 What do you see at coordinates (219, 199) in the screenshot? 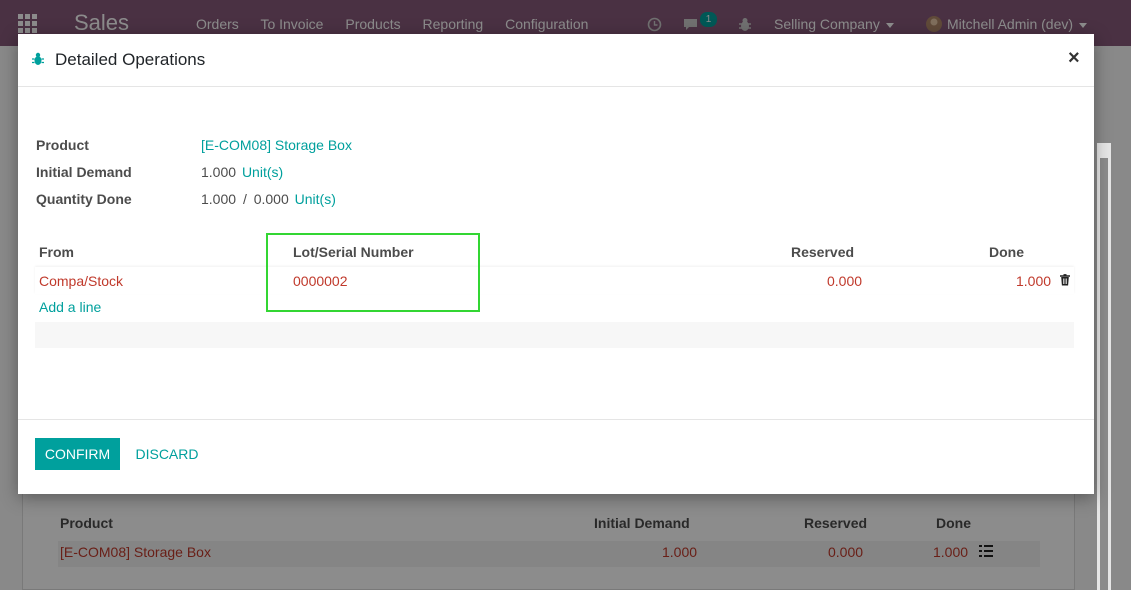
I see `quantity-done-value: 1.000` at bounding box center [219, 199].